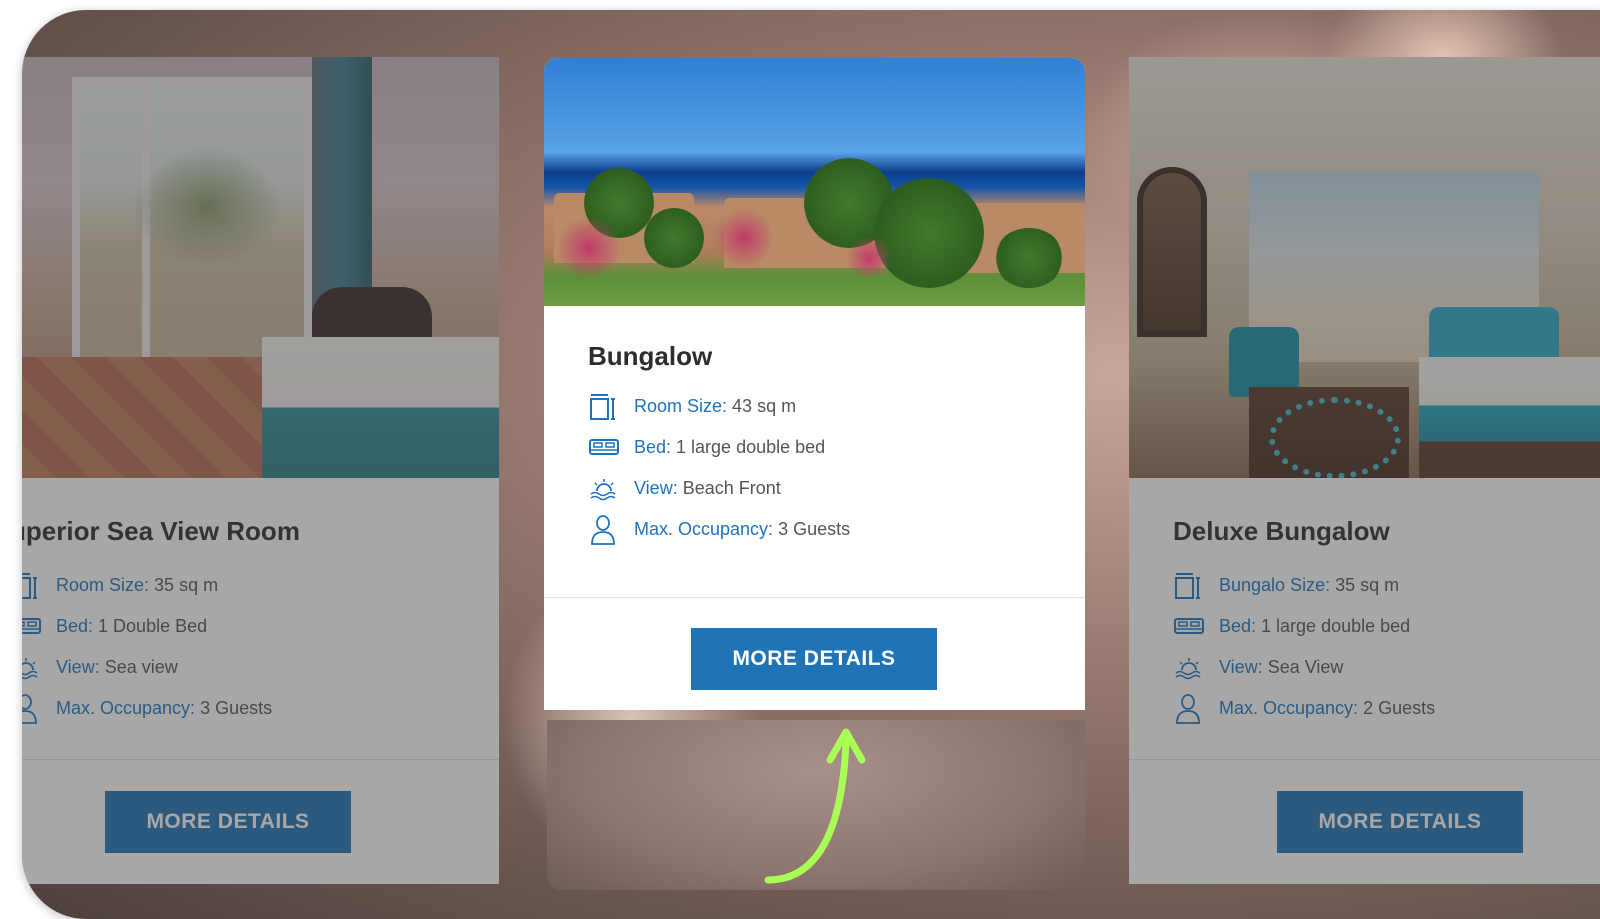  I want to click on feature-view: View: Sea View, so click(1386, 667).